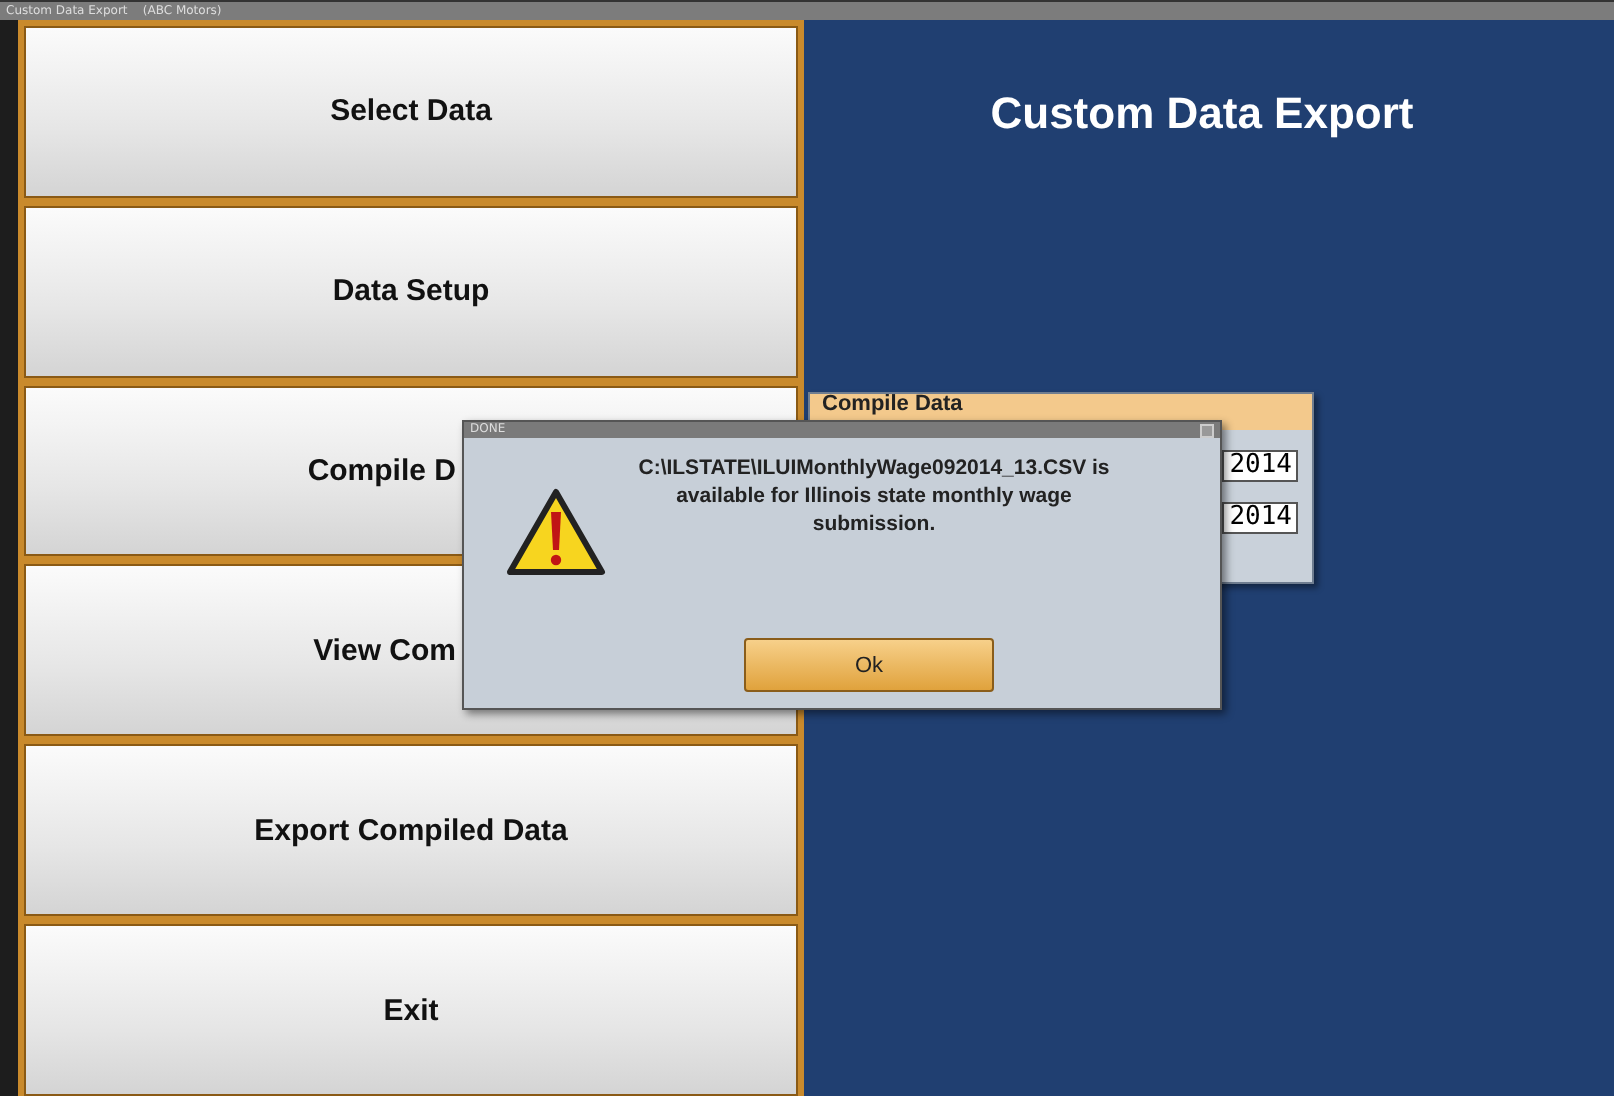 Image resolution: width=1614 pixels, height=1096 pixels. I want to click on menu-button: Export Compiled Data, so click(411, 830).